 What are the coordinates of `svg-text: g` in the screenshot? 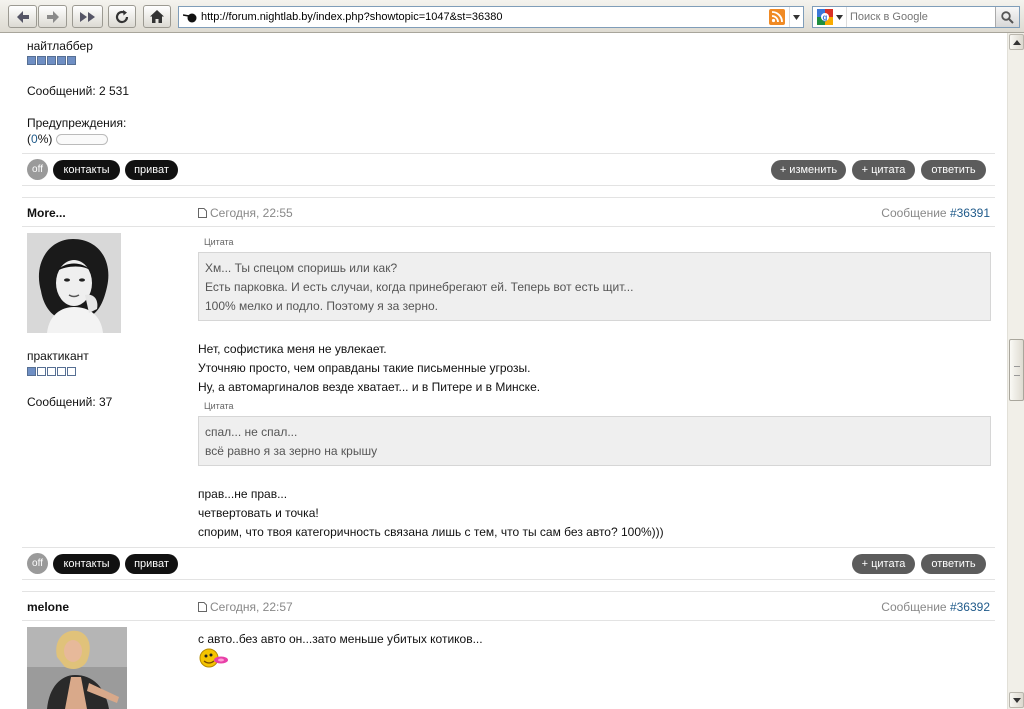 It's located at (824, 17).